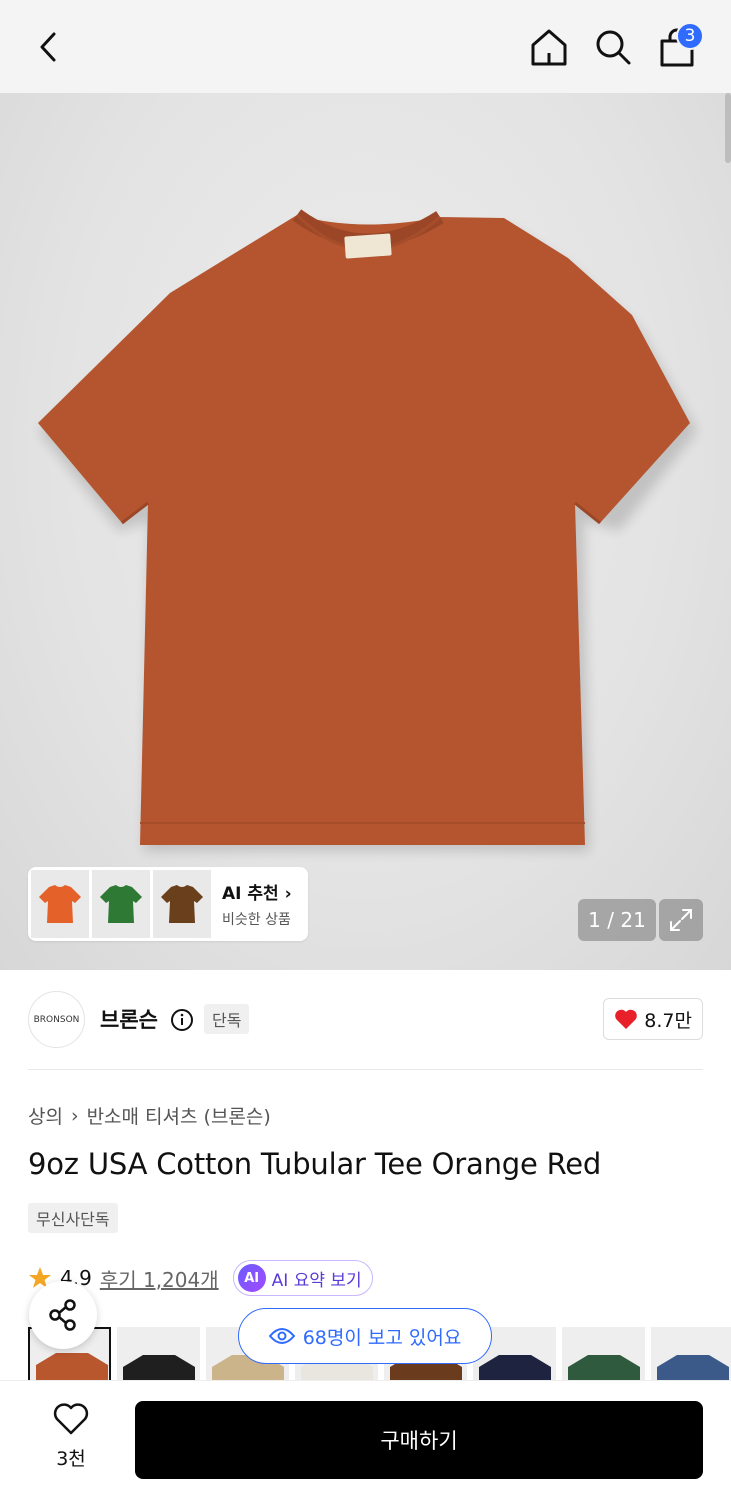 The height and width of the screenshot is (1500, 731). Describe the element at coordinates (382, 1337) in the screenshot. I see `viewers-text: 68명이 보고 있어요` at that location.